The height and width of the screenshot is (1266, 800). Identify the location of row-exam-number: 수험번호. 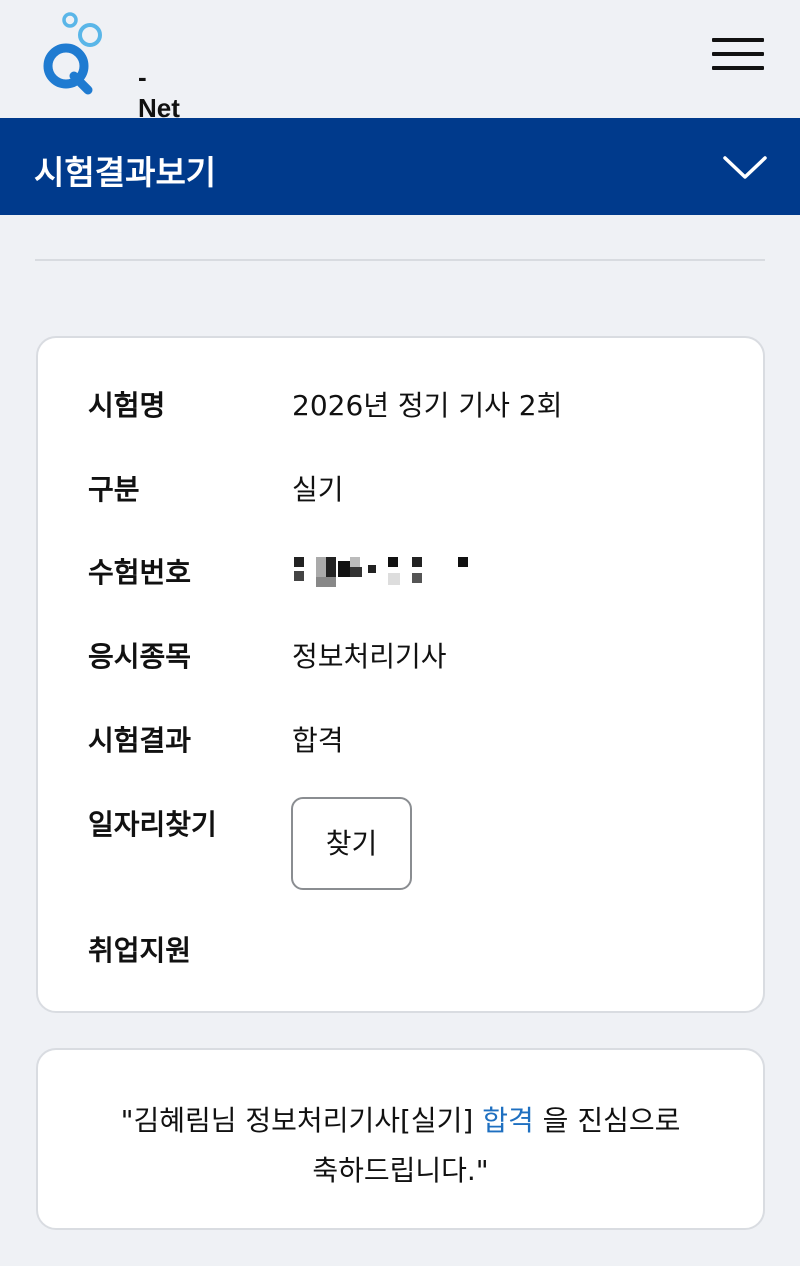
(398, 576).